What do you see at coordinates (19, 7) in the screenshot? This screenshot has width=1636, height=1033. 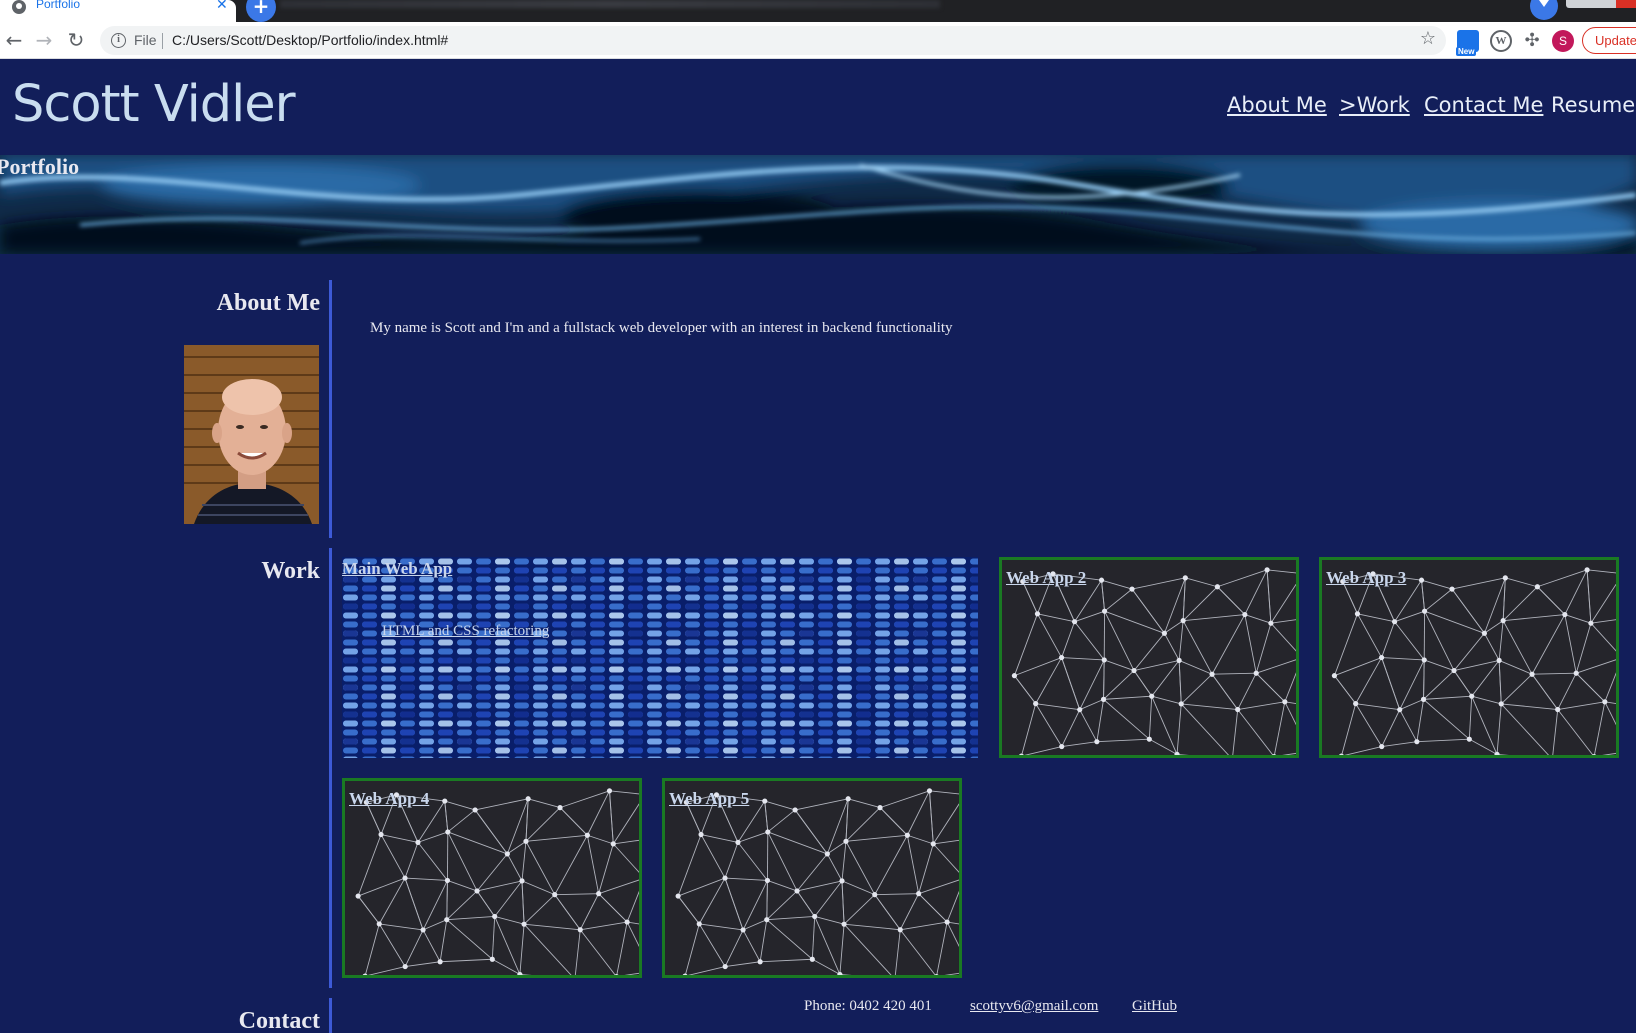 I see `globe-icon` at bounding box center [19, 7].